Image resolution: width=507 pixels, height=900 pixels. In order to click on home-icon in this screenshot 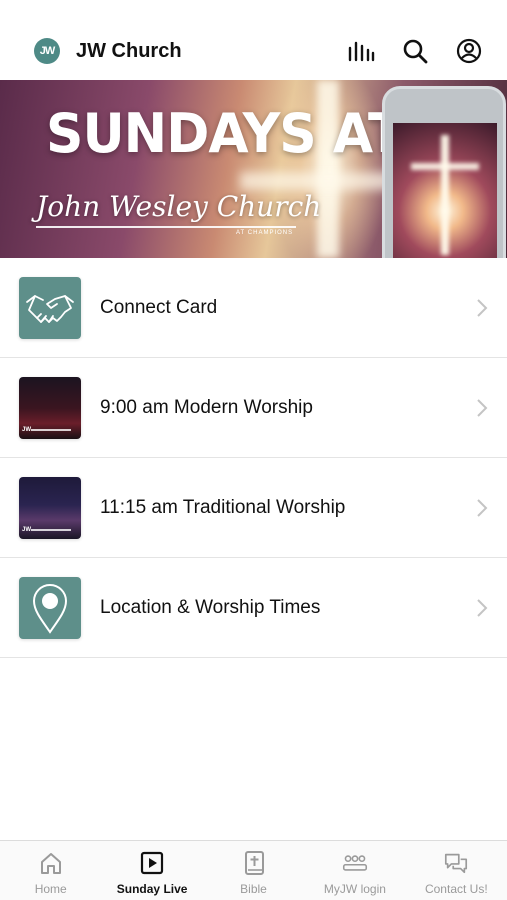, I will do `click(51, 863)`.